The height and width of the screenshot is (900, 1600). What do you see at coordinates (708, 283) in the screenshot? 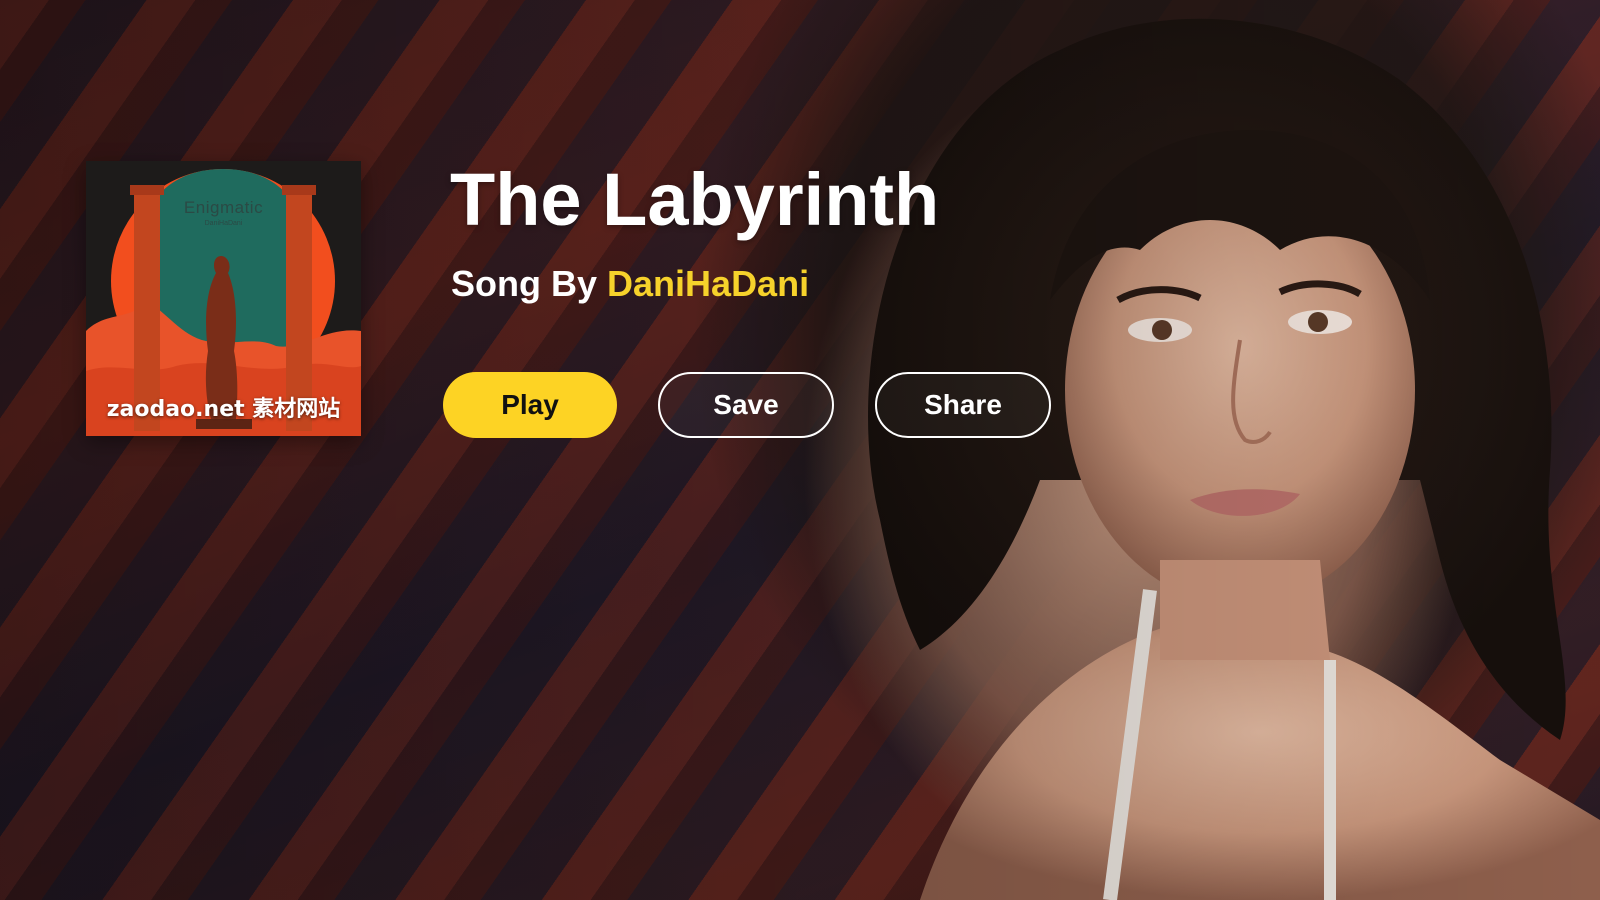
I see `artist-link: DaniHaDani` at bounding box center [708, 283].